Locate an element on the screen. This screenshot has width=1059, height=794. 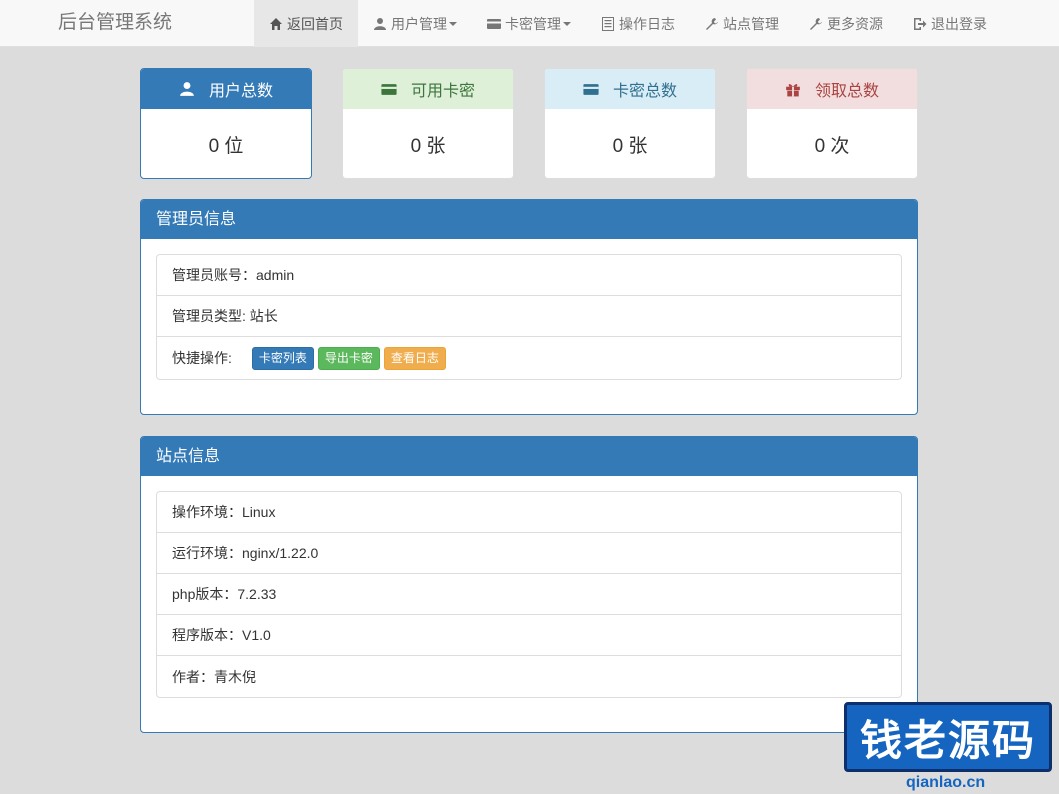
stat-card-header: 卡密总数 is located at coordinates (630, 89).